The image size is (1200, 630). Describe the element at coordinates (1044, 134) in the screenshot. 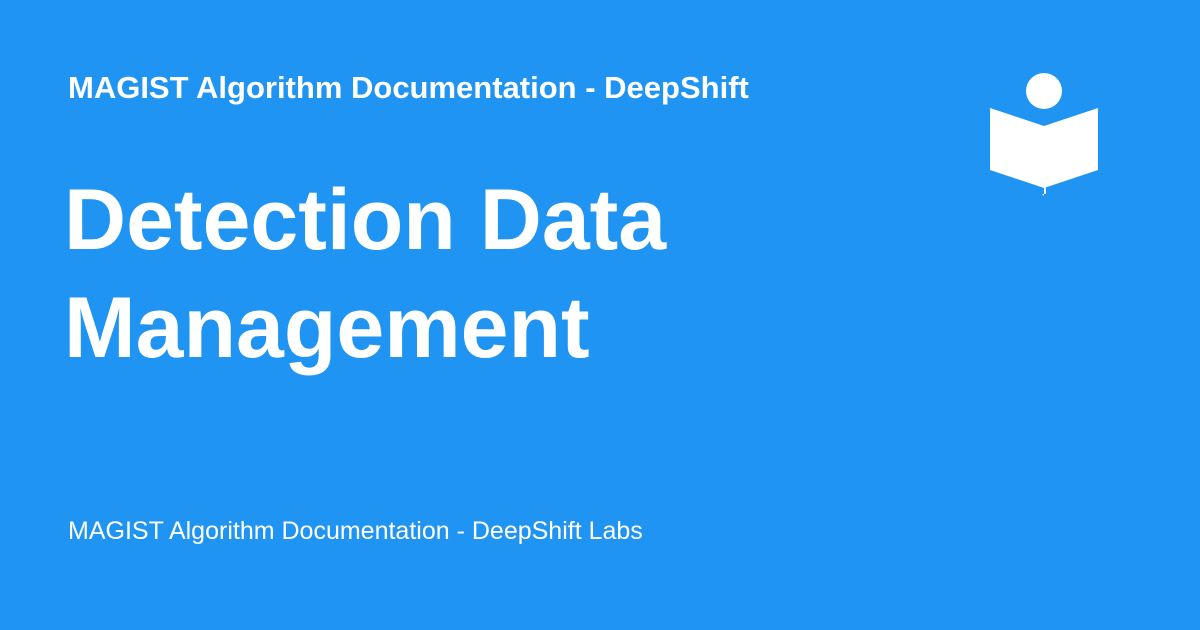

I see `reader-book-icon` at that location.